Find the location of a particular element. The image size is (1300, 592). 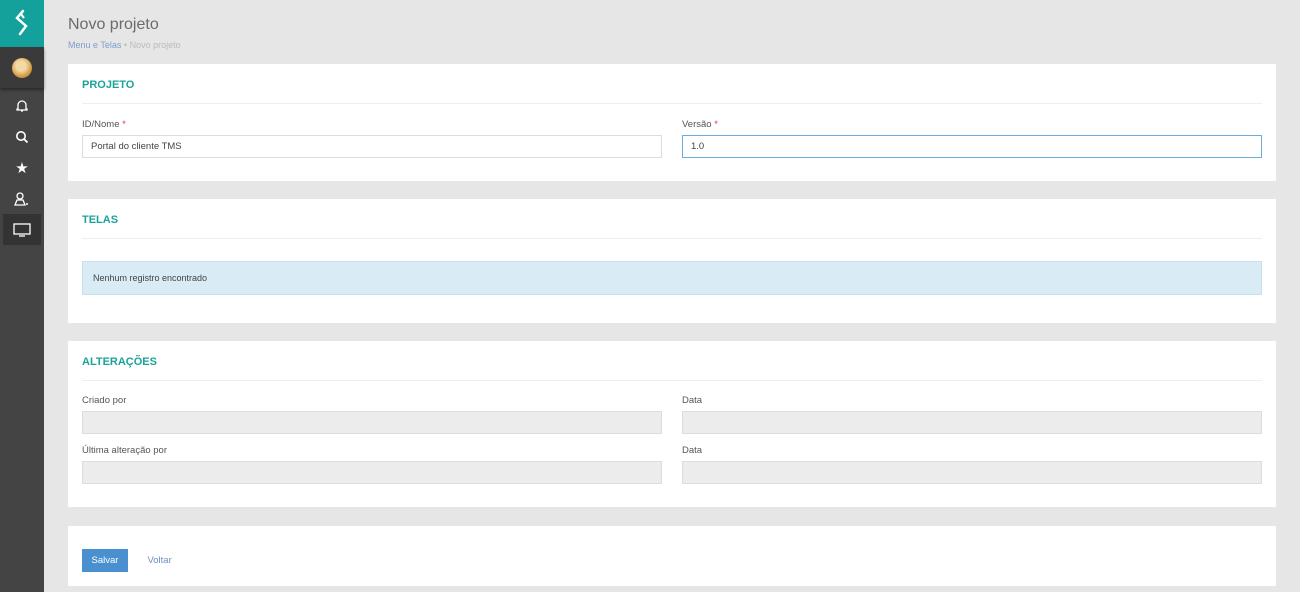

search-icon is located at coordinates (22, 136).